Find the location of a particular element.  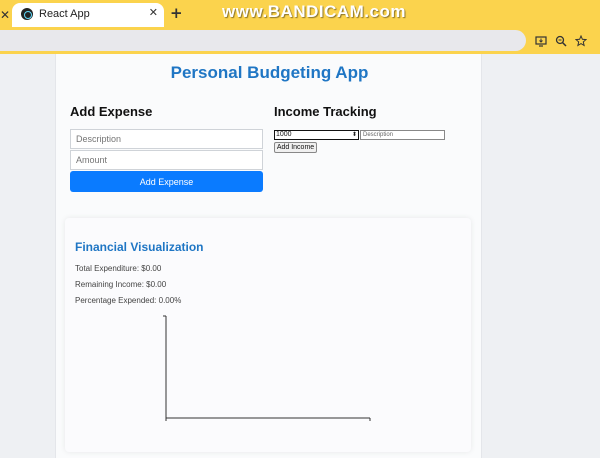

new-tab-icon: + is located at coordinates (176, 13).